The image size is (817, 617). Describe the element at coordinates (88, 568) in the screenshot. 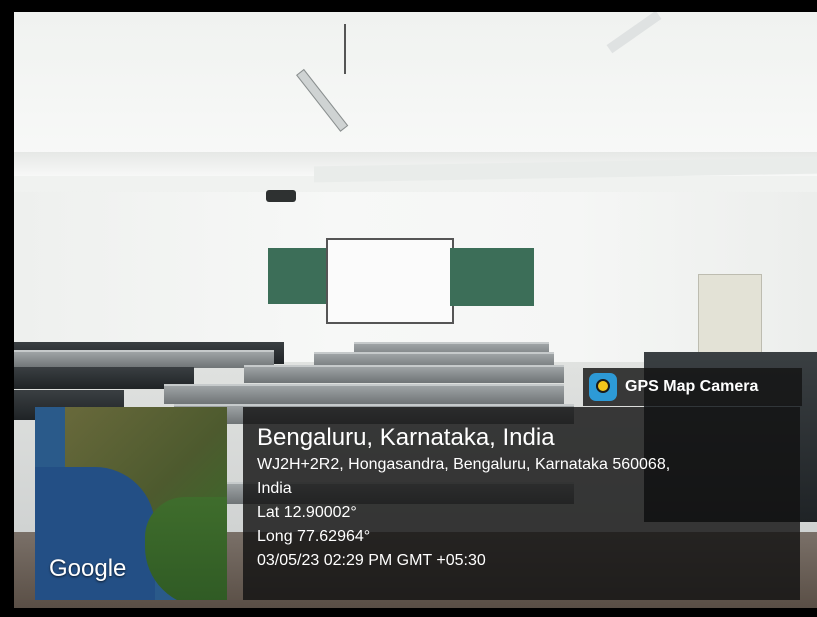

I see `map-attribution: Google` at that location.